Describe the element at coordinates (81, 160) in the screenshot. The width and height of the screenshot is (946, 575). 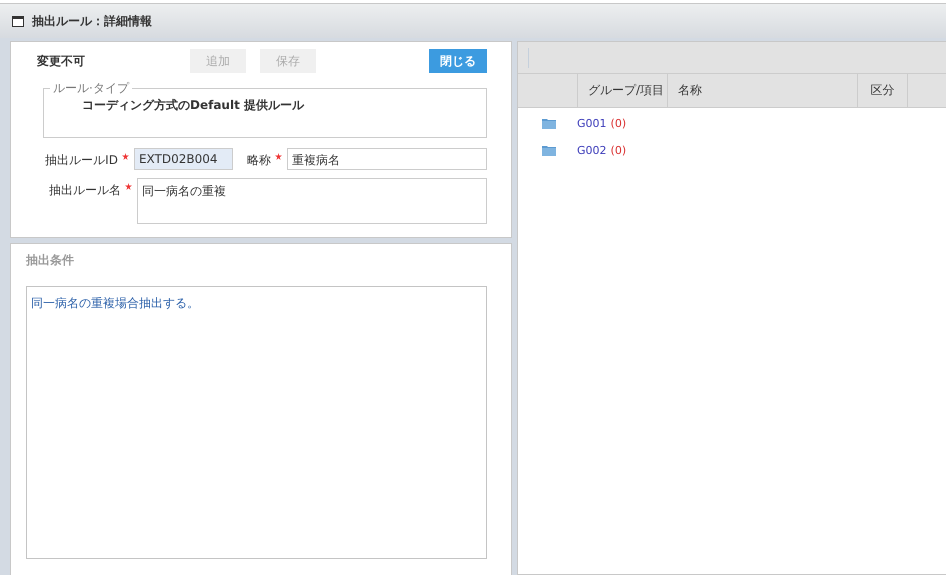
I see `field-label: 抽出ルールID` at that location.